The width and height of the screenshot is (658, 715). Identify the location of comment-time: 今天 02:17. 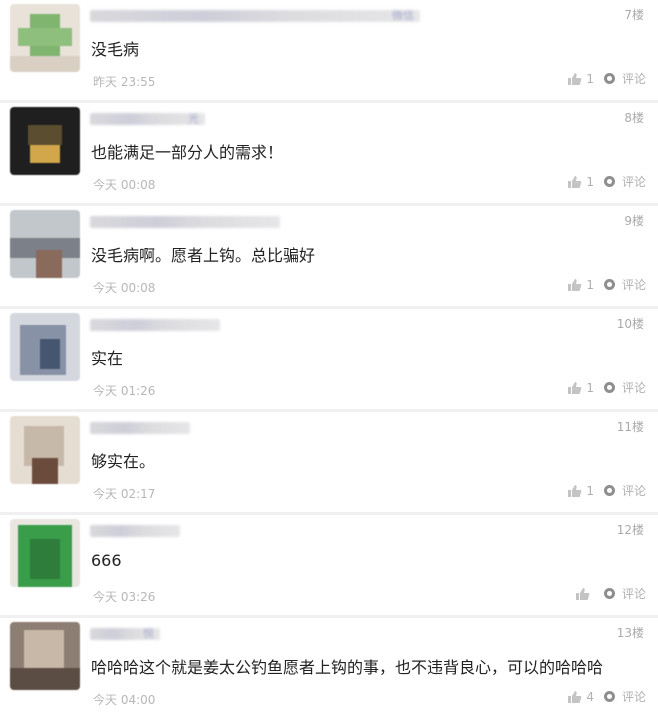
(124, 494).